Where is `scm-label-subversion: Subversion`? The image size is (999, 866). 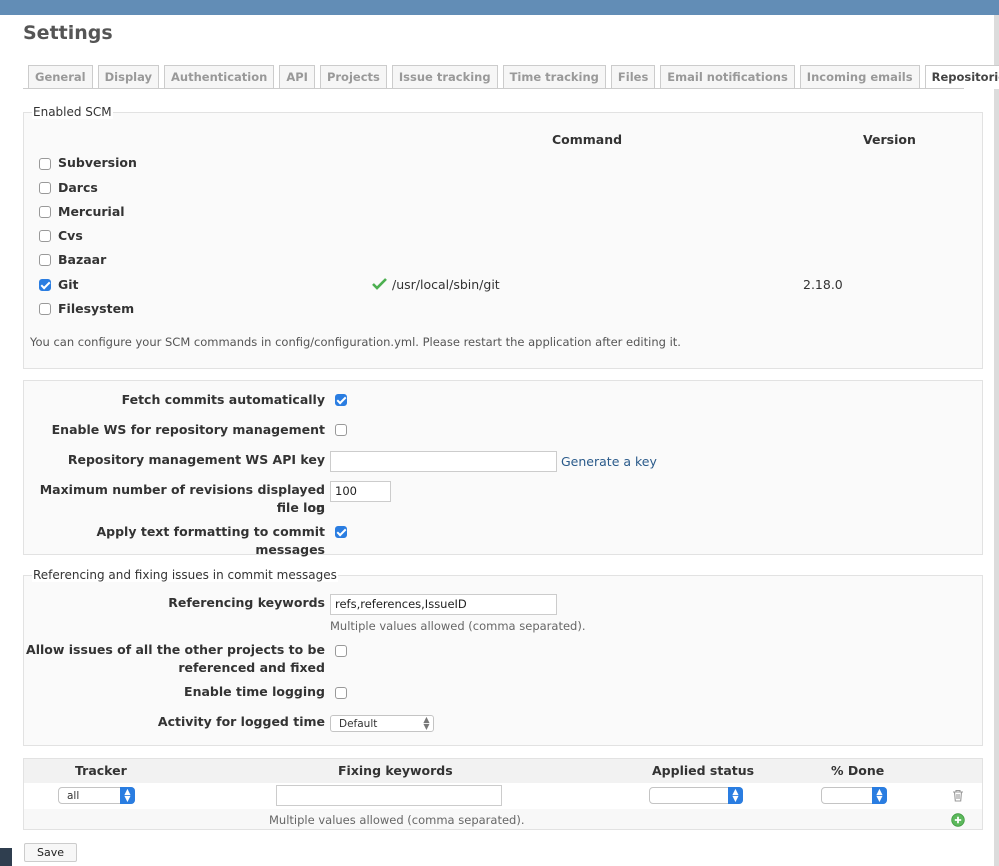 scm-label-subversion: Subversion is located at coordinates (97, 162).